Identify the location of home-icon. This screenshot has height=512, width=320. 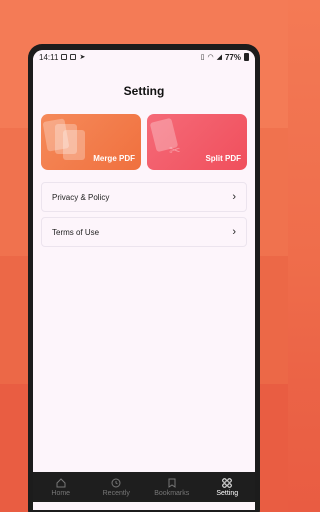
(61, 482).